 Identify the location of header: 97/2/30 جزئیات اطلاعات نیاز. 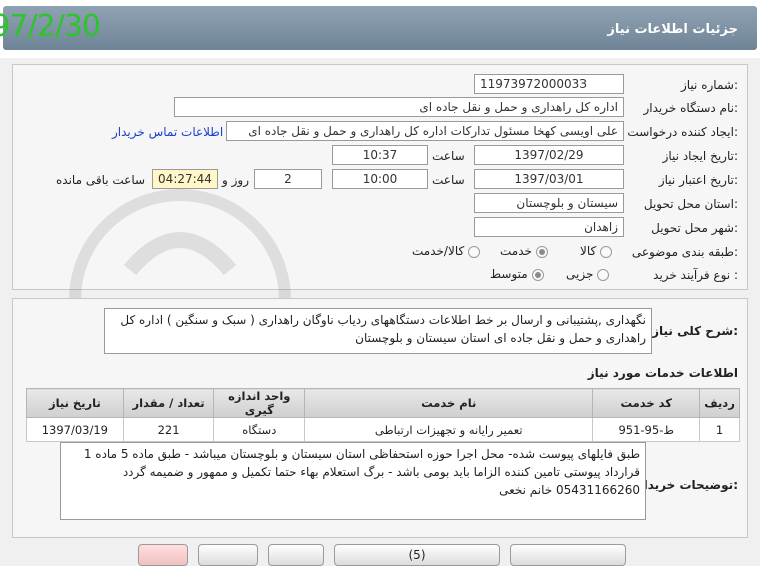
(380, 29).